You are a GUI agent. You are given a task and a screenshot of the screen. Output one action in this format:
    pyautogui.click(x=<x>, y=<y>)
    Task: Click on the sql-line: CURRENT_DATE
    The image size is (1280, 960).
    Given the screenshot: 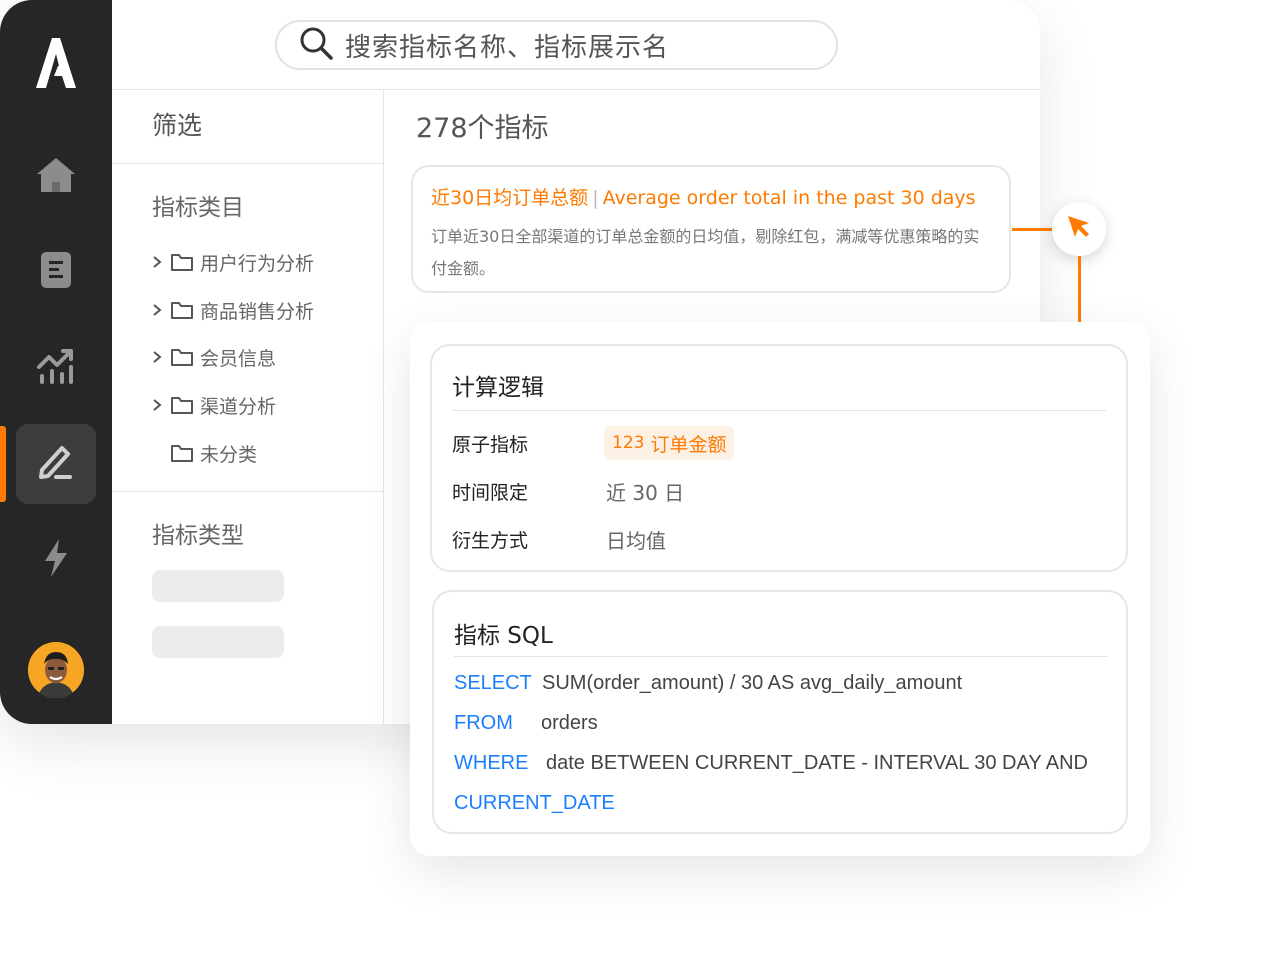 What is the action you would take?
    pyautogui.click(x=534, y=803)
    